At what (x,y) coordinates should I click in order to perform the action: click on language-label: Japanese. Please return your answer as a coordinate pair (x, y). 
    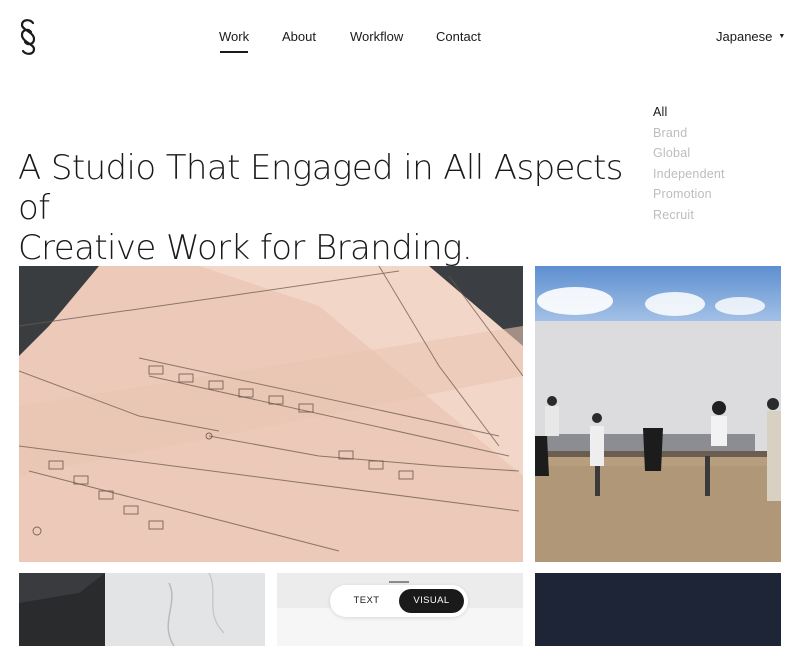
    Looking at the image, I should click on (744, 36).